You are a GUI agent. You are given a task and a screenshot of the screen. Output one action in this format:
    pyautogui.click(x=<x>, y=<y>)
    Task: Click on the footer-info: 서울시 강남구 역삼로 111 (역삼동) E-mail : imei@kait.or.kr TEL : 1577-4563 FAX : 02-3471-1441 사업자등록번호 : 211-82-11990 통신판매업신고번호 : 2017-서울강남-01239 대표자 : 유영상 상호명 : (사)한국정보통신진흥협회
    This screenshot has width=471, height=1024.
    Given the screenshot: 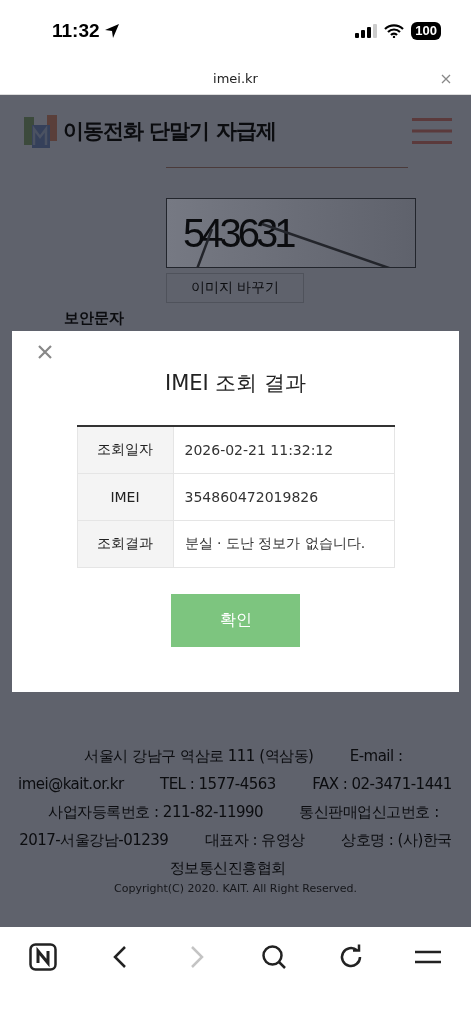 What is the action you would take?
    pyautogui.click(x=235, y=812)
    